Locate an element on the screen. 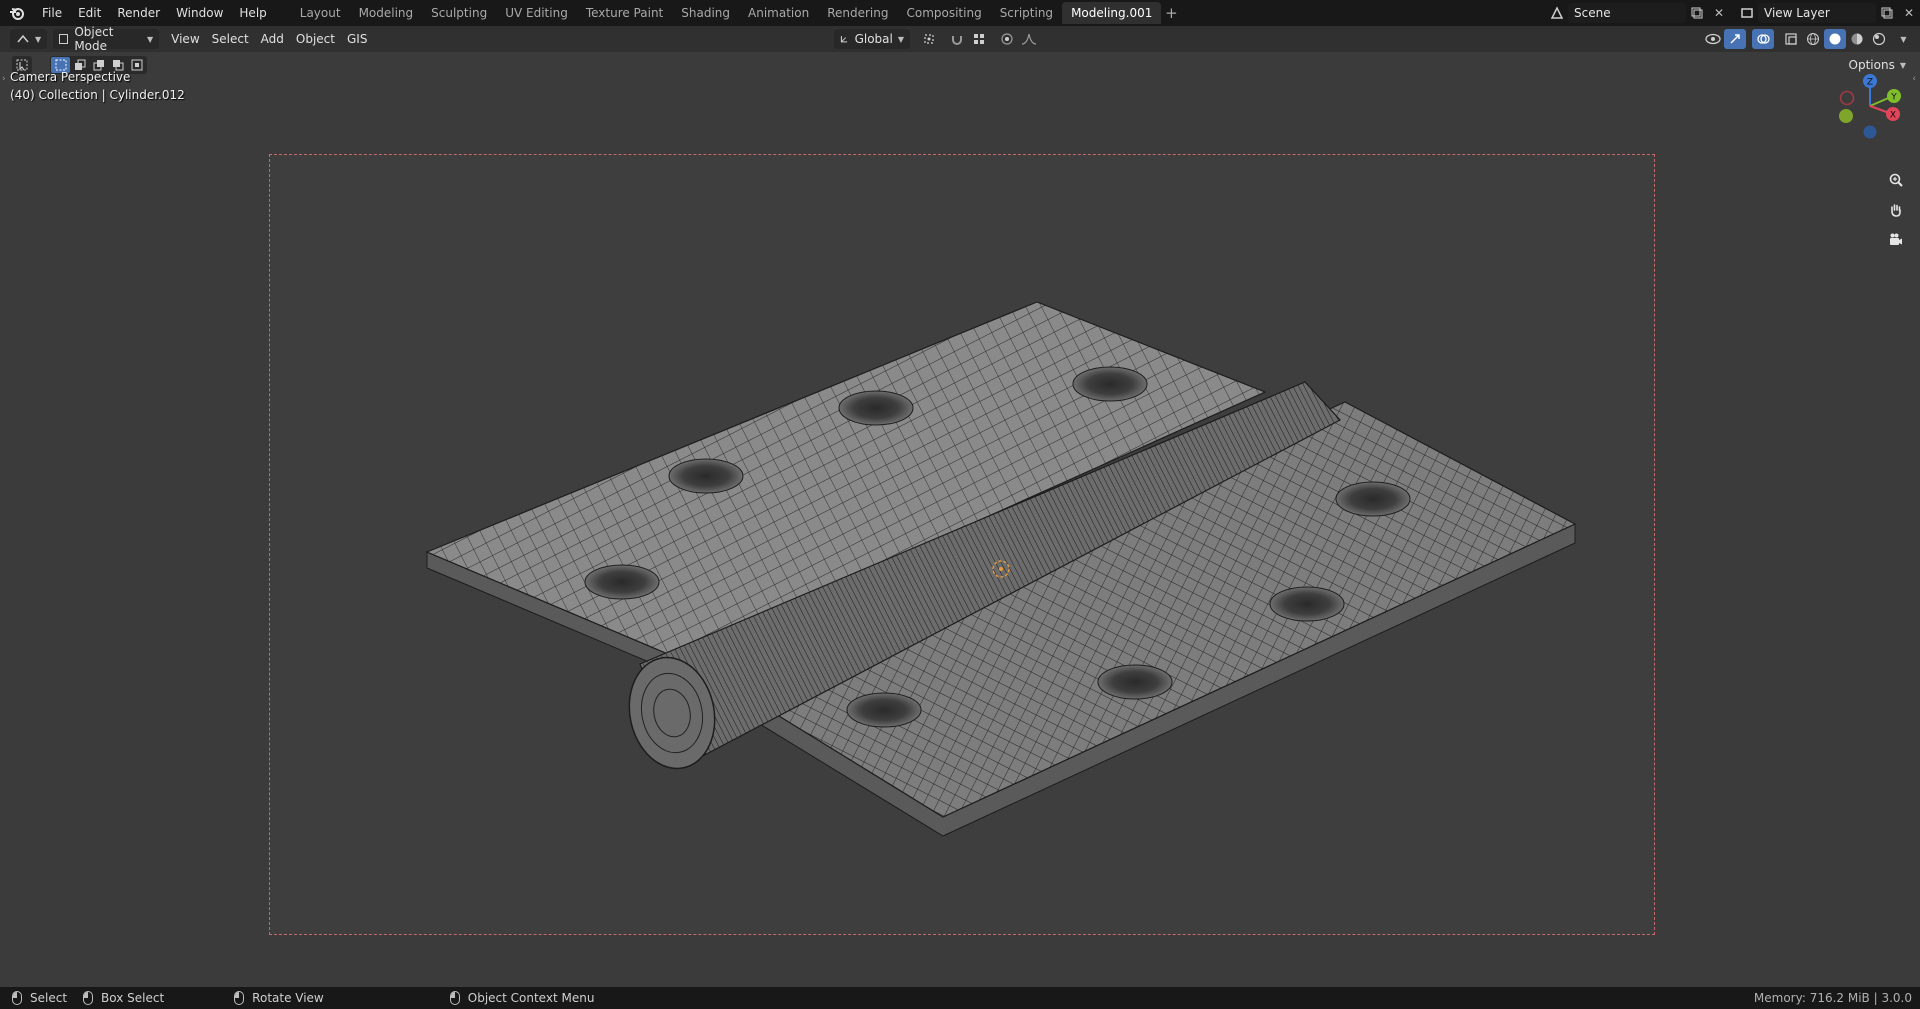  falloff-curve-icon is located at coordinates (1029, 39).